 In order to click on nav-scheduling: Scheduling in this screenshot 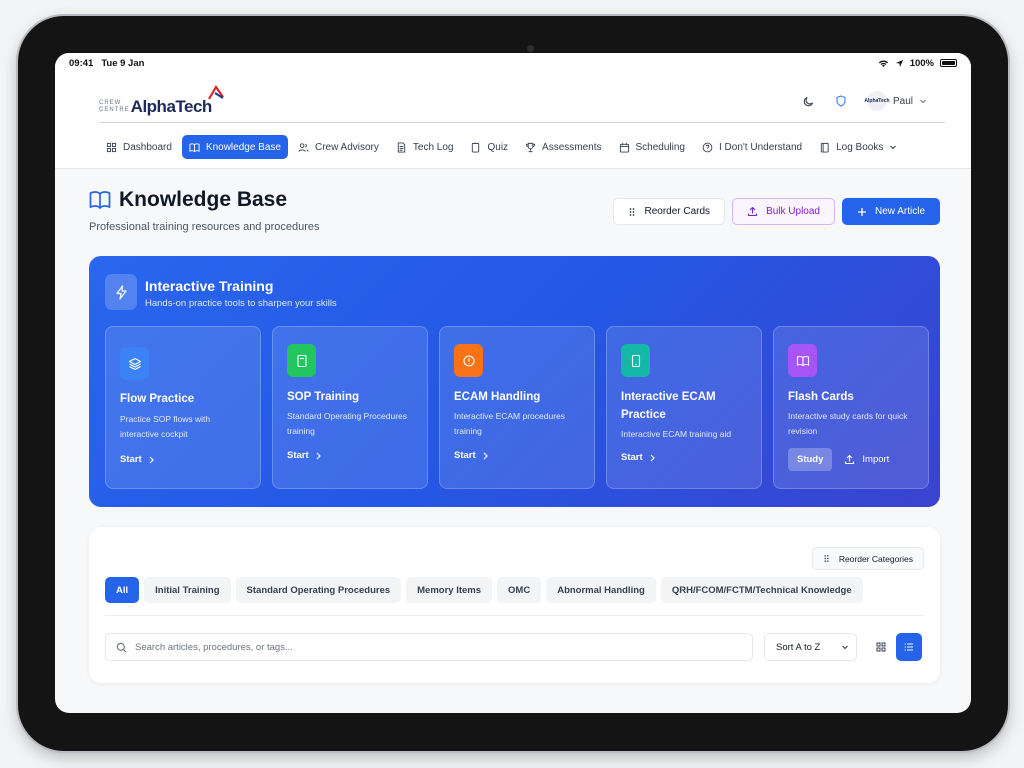, I will do `click(652, 147)`.